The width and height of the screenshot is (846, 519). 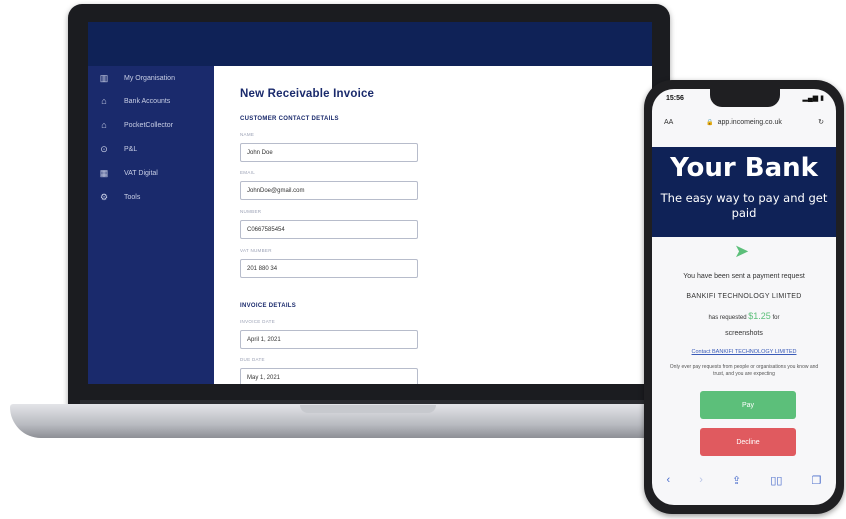 What do you see at coordinates (817, 480) in the screenshot?
I see `tabs-icon: ❐` at bounding box center [817, 480].